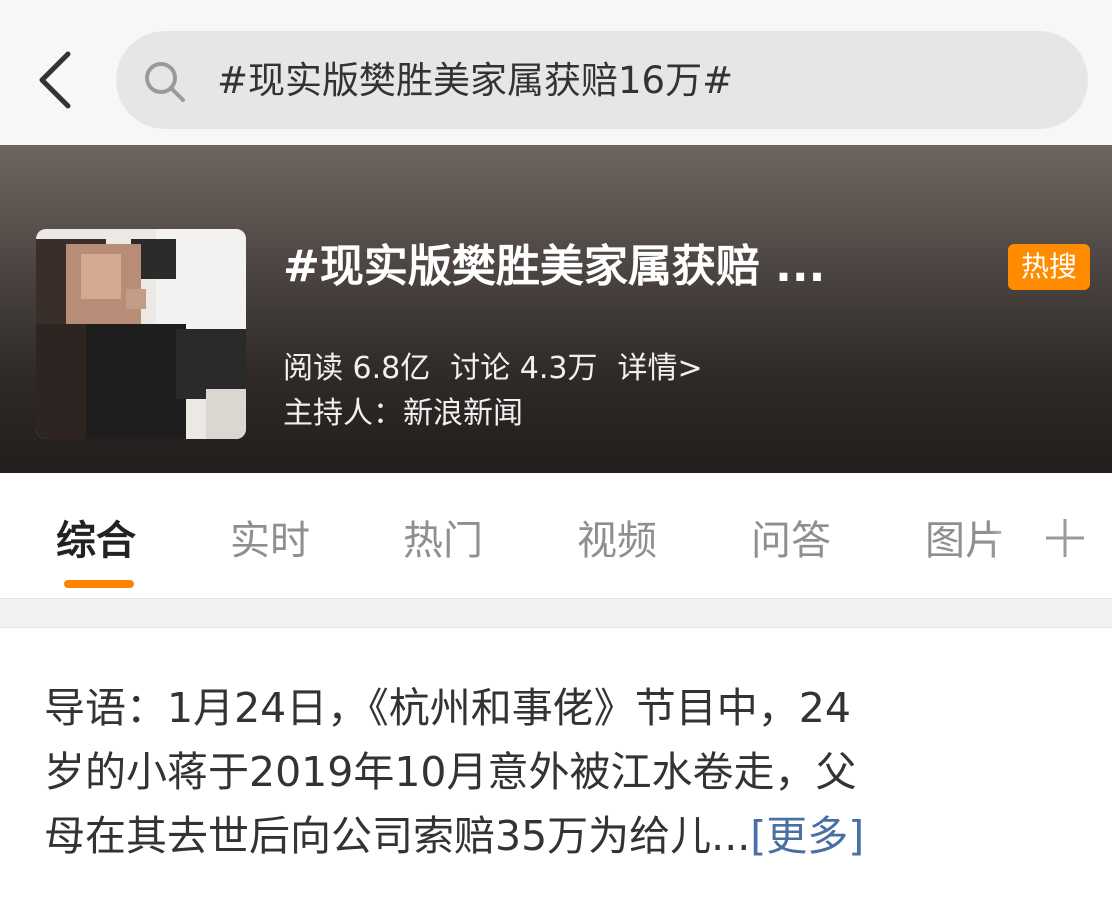 This screenshot has height=924, width=1112. Describe the element at coordinates (165, 82) in the screenshot. I see `search-icon` at that location.